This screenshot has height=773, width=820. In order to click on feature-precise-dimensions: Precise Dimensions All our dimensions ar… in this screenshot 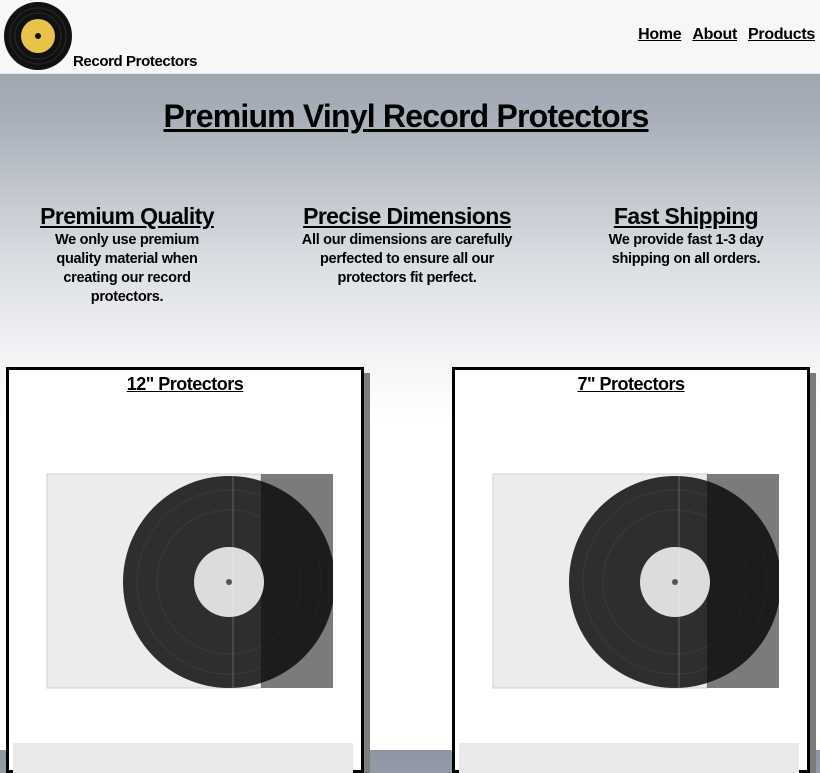, I will do `click(407, 244)`.